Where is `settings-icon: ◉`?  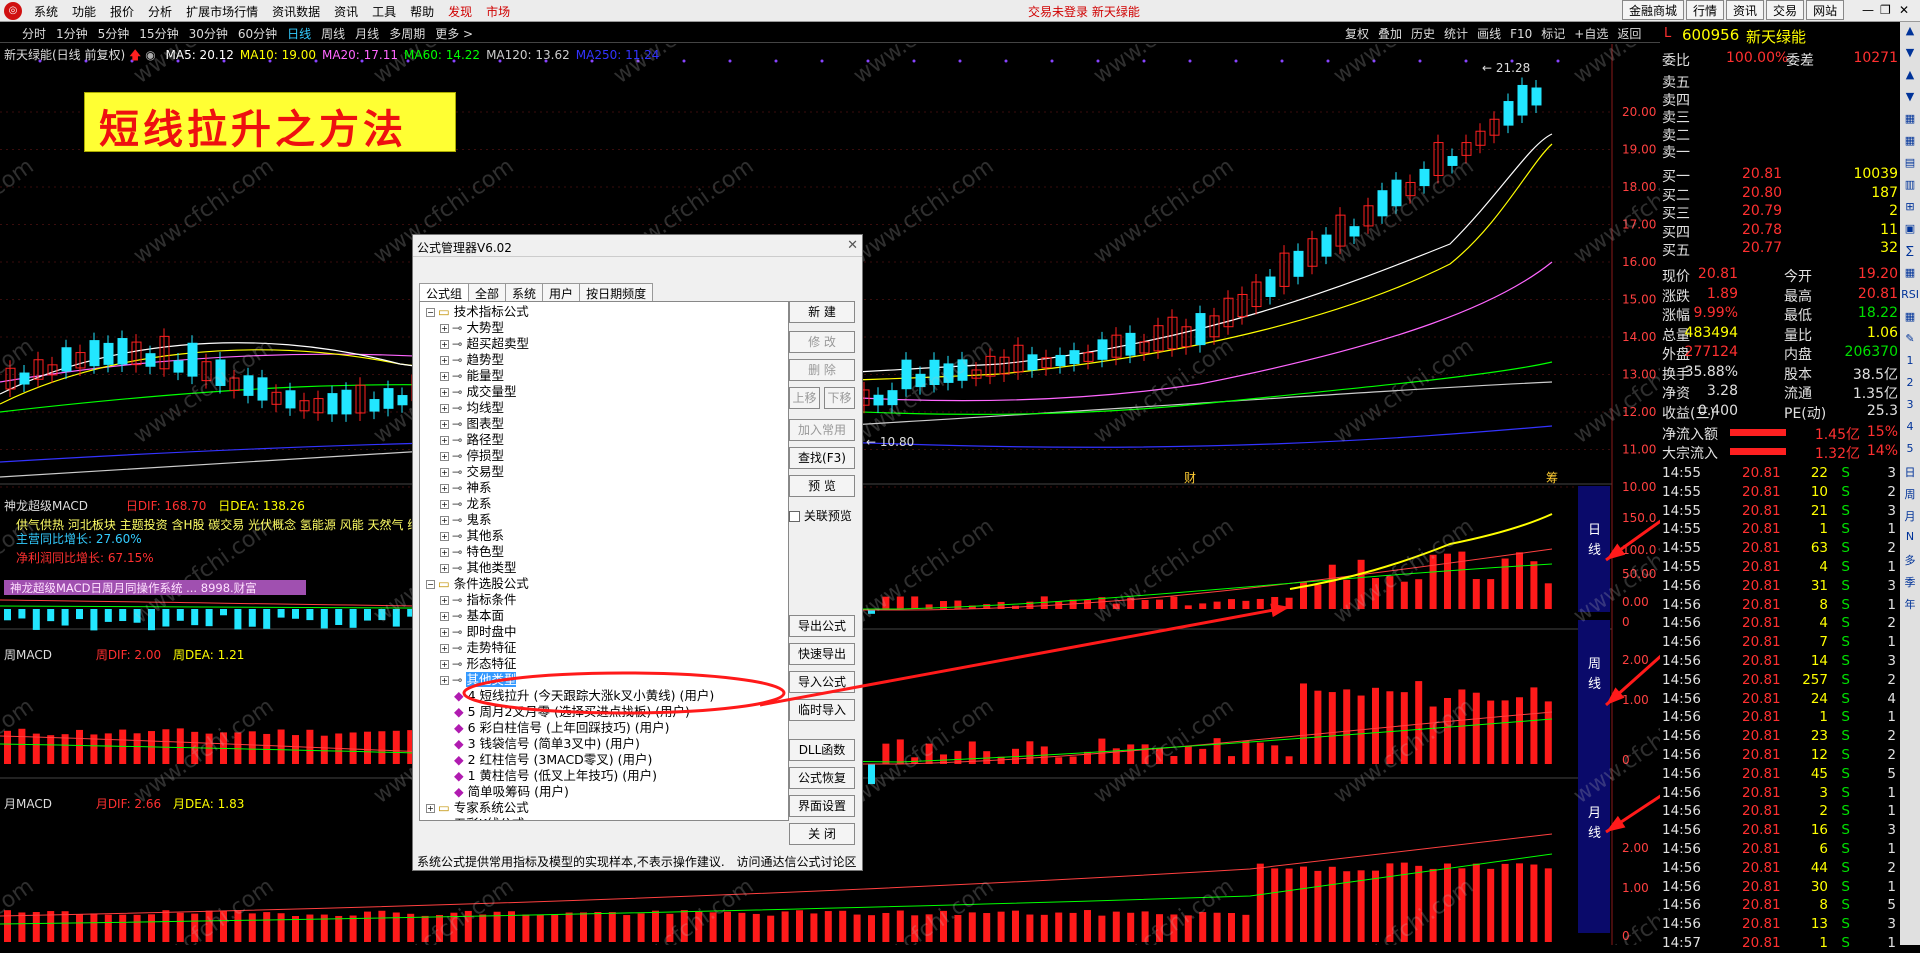 settings-icon: ◉ is located at coordinates (150, 55).